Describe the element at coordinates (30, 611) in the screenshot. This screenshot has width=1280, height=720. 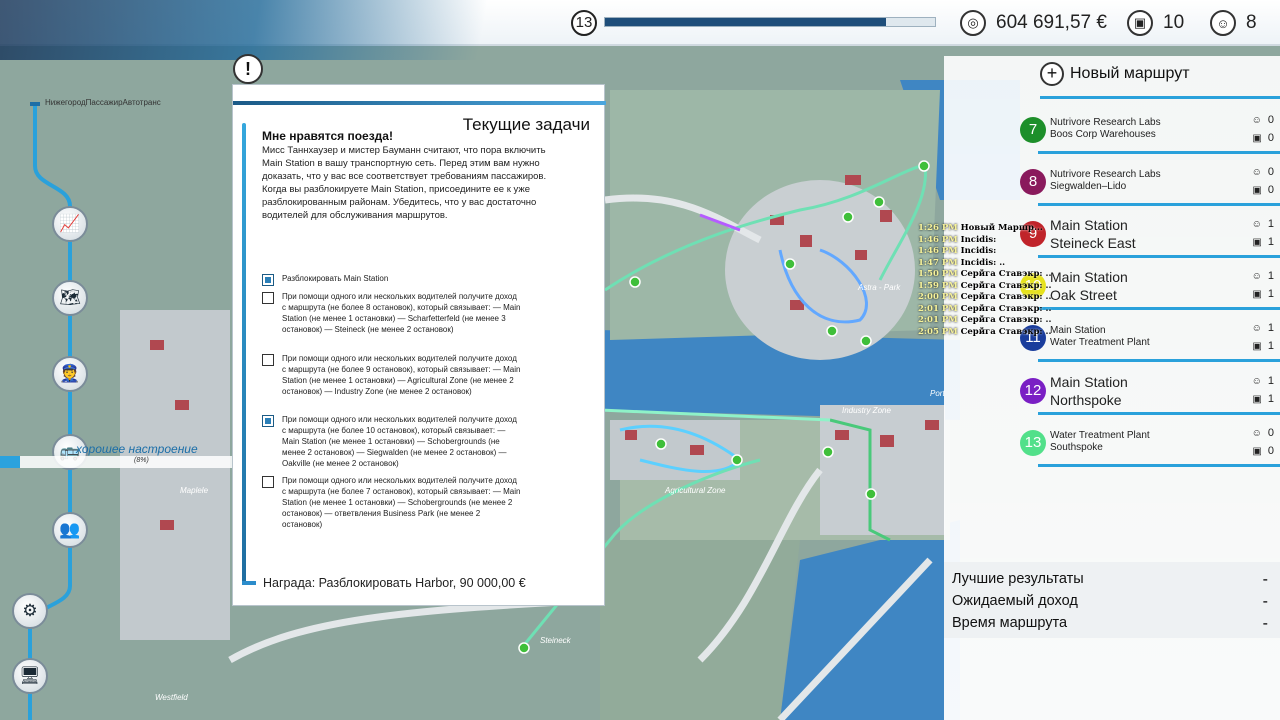
I see `settings-button: ⚙` at that location.